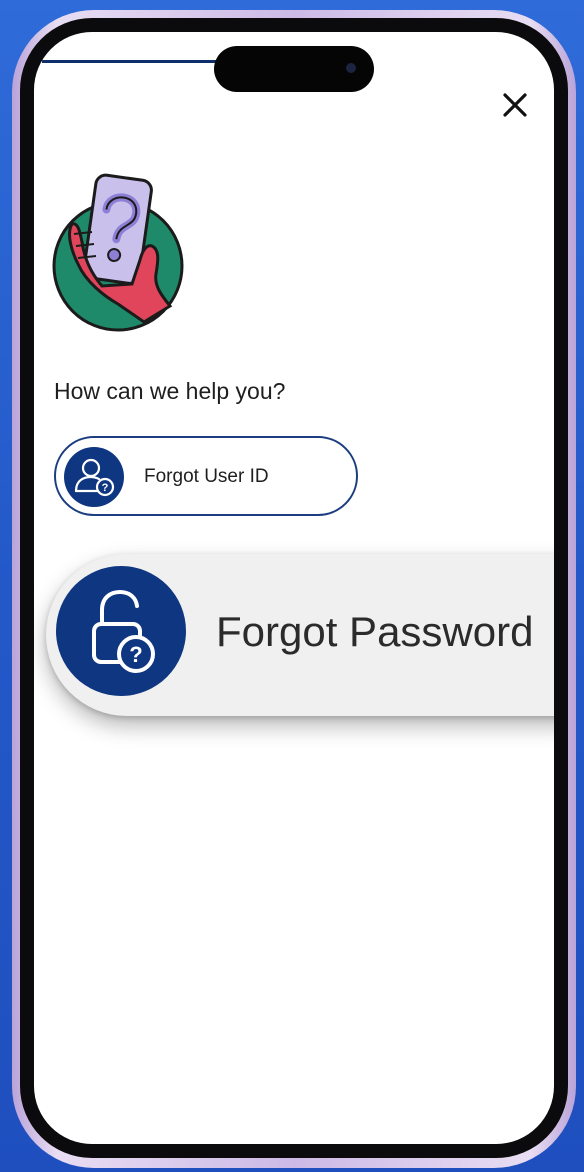 The height and width of the screenshot is (1172, 584). Describe the element at coordinates (375, 631) in the screenshot. I see `forgot-password-label: Forgot Password` at that location.